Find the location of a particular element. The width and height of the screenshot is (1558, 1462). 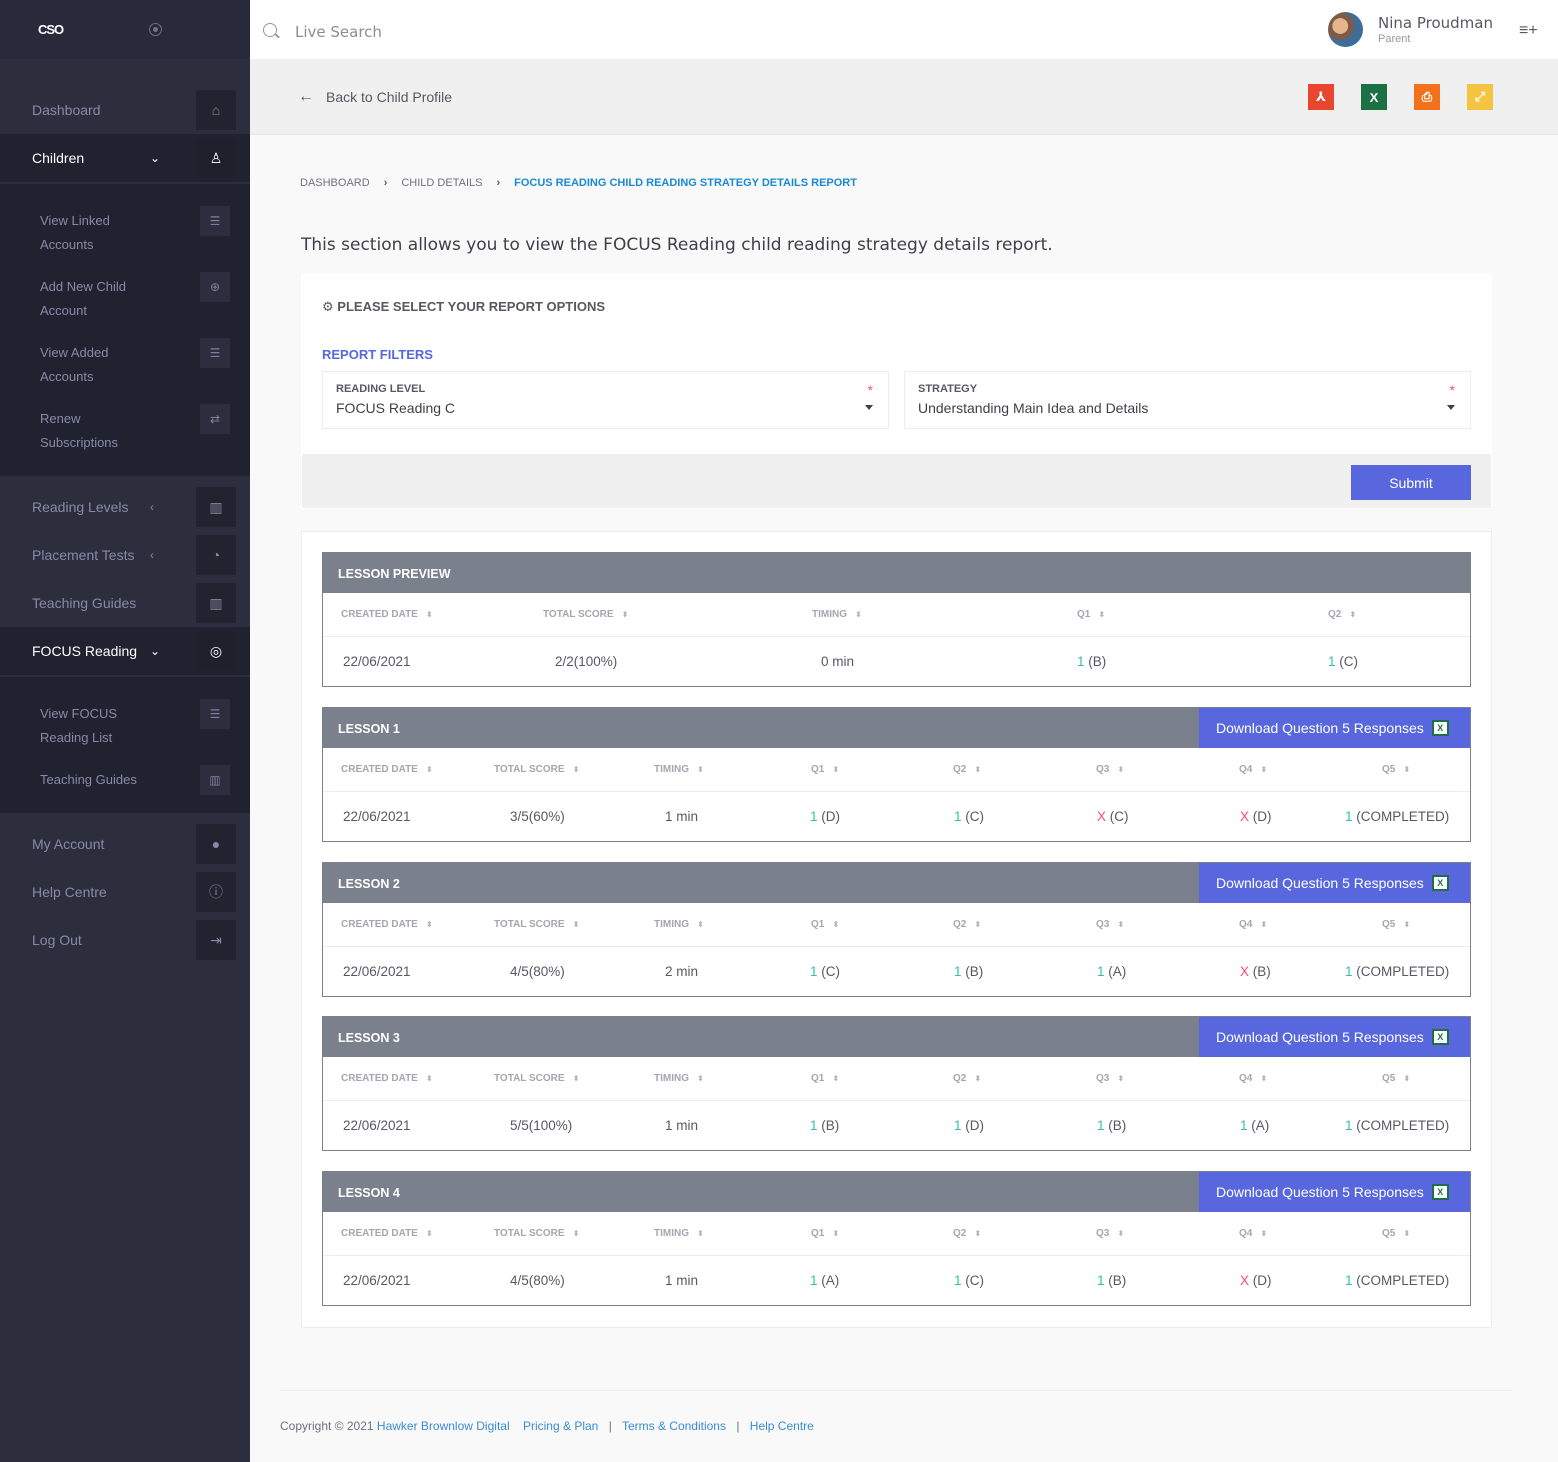

gauge-icon: ◔ is located at coordinates (216, 555).